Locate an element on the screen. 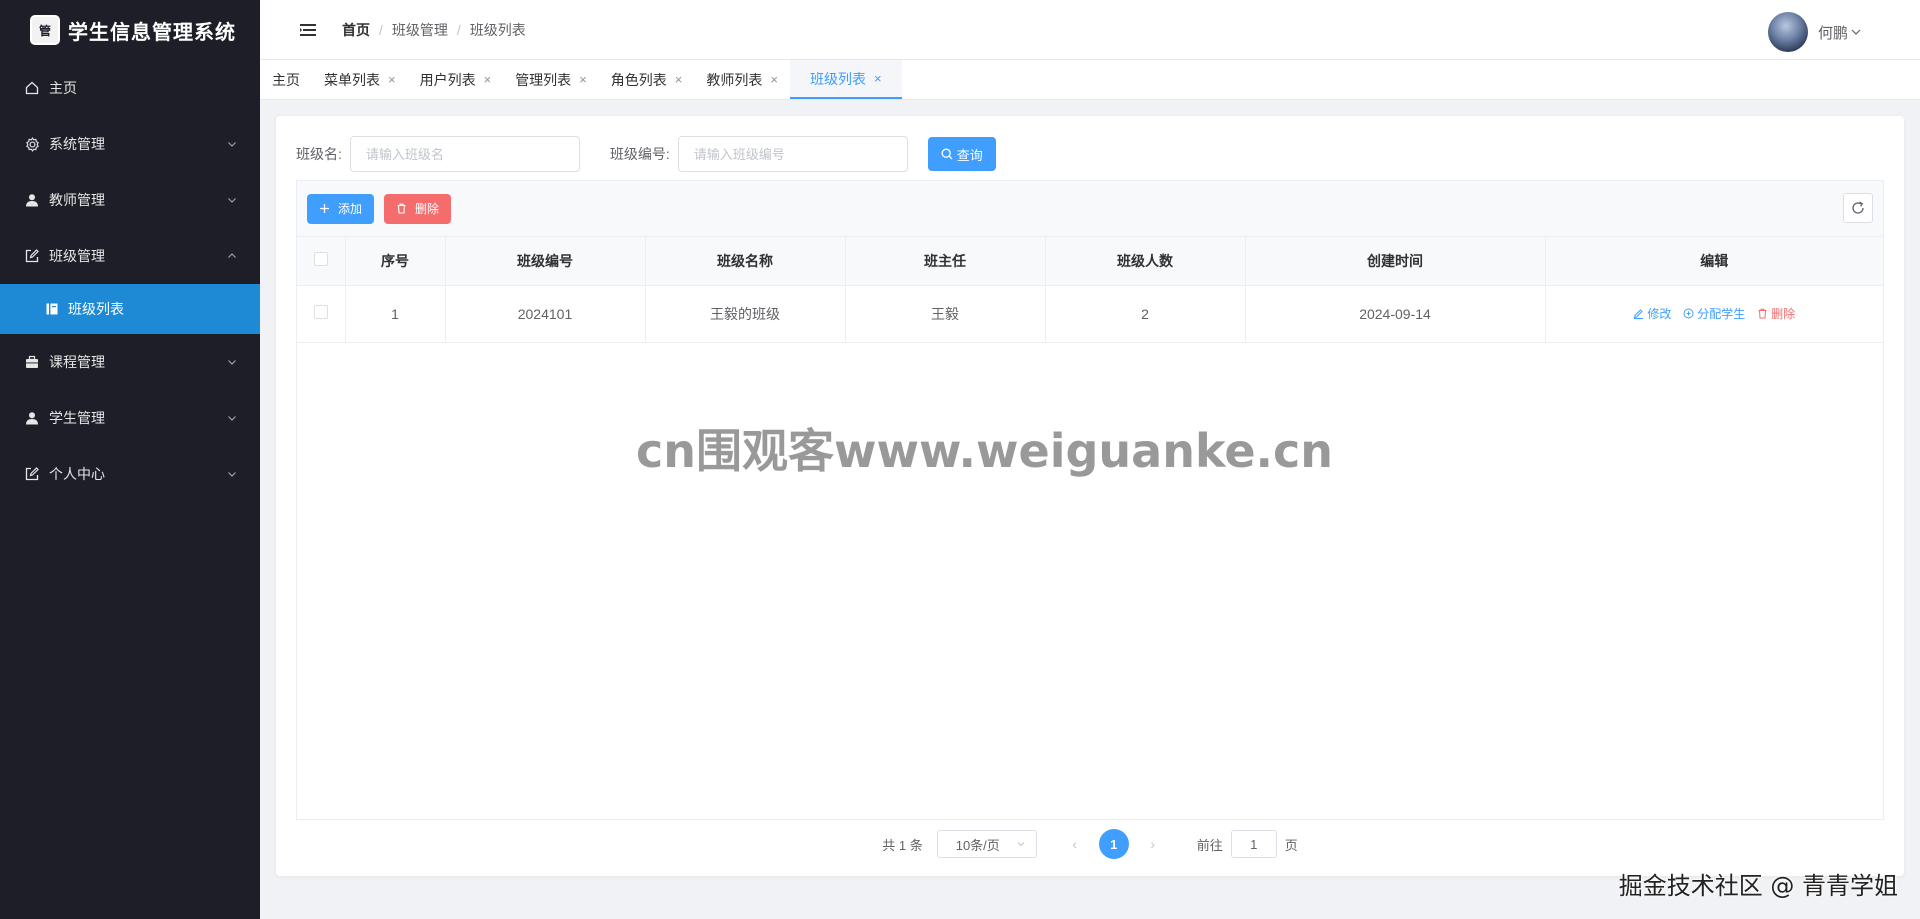 The height and width of the screenshot is (919, 1920). class-no-label: 班级编号: is located at coordinates (639, 154).